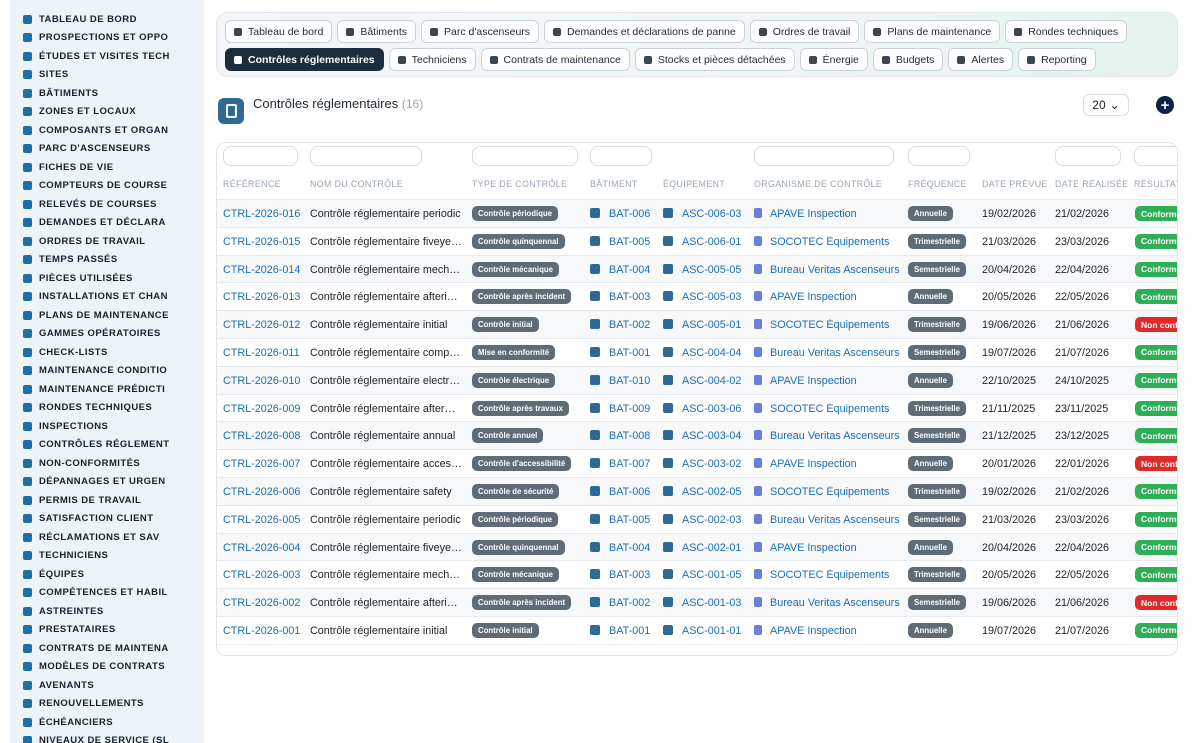 This screenshot has width=1200, height=743. What do you see at coordinates (711, 270) in the screenshot?
I see `equipment-link: ASC-005-05` at bounding box center [711, 270].